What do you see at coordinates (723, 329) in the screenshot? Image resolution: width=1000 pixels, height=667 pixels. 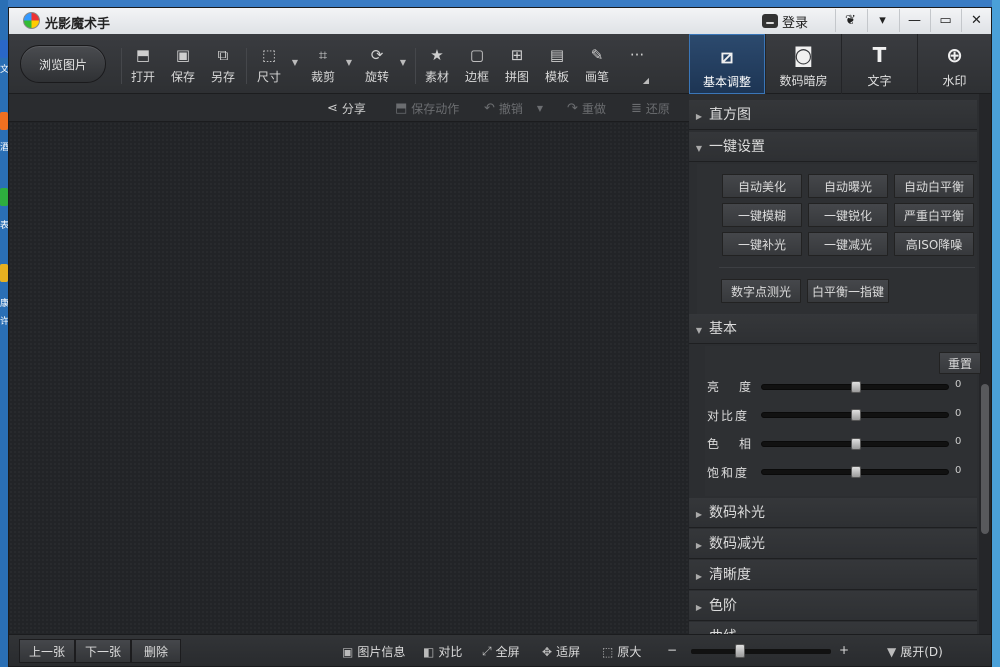 I see `section-title: 基本` at bounding box center [723, 329].